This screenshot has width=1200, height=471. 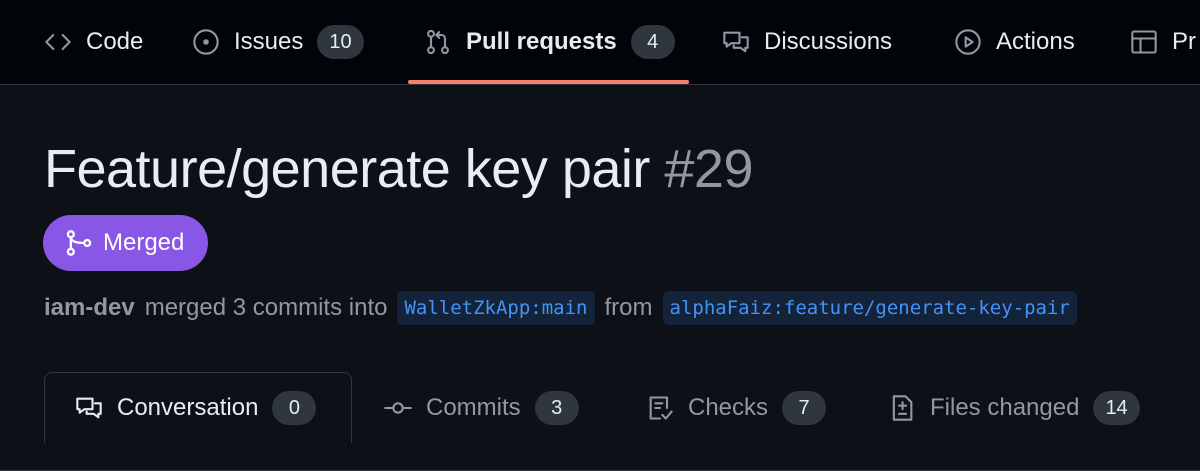 I want to click on from-text: from, so click(x=628, y=307).